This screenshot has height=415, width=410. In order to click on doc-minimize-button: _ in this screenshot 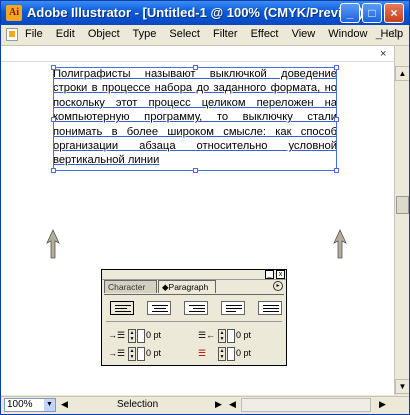, I will do `click(379, 34)`.